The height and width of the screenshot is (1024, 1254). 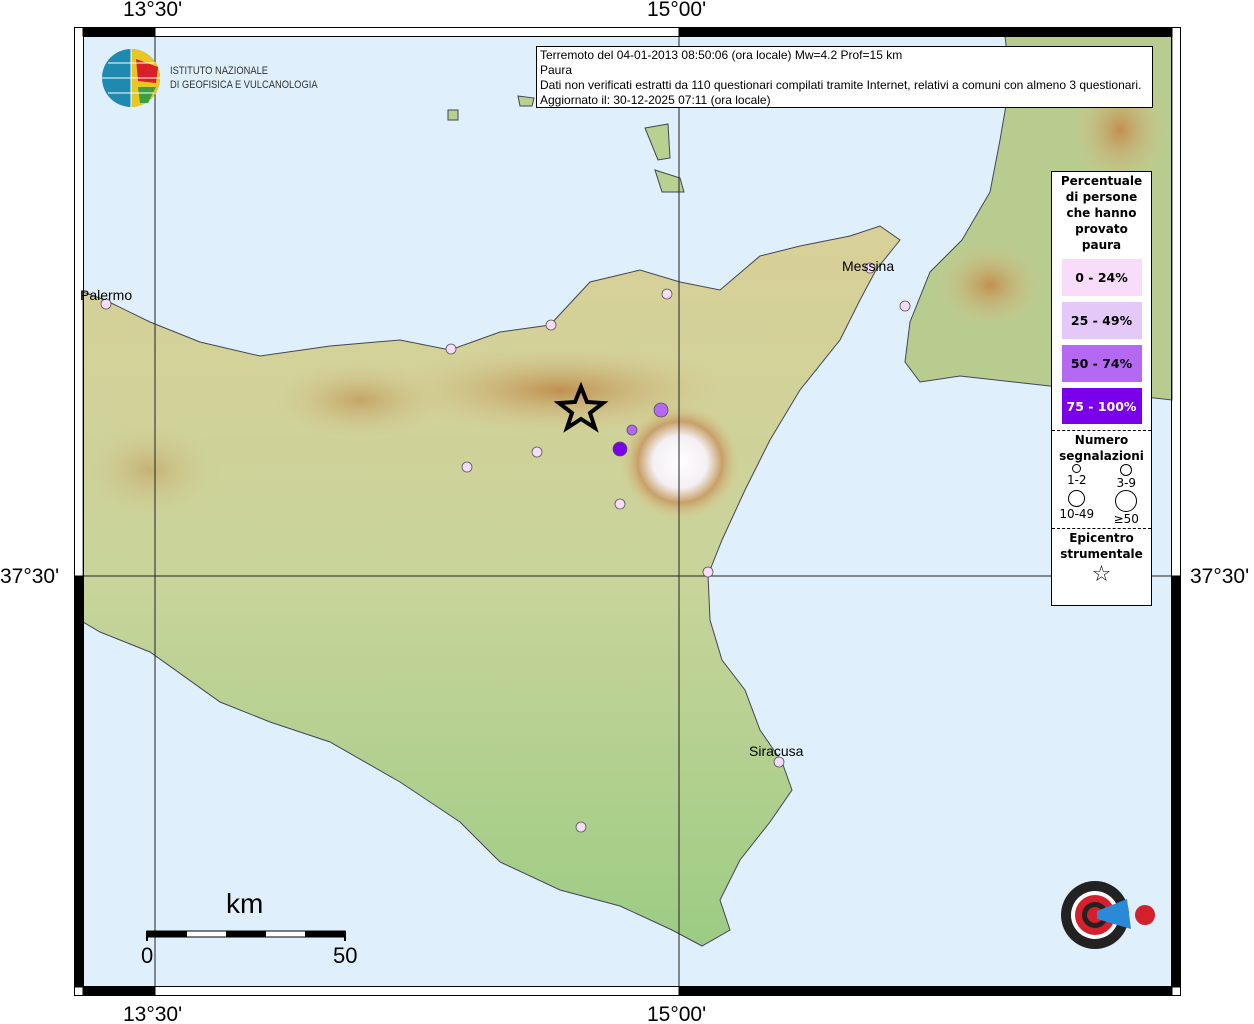 What do you see at coordinates (1077, 468) in the screenshot?
I see `size-1-2-icon` at bounding box center [1077, 468].